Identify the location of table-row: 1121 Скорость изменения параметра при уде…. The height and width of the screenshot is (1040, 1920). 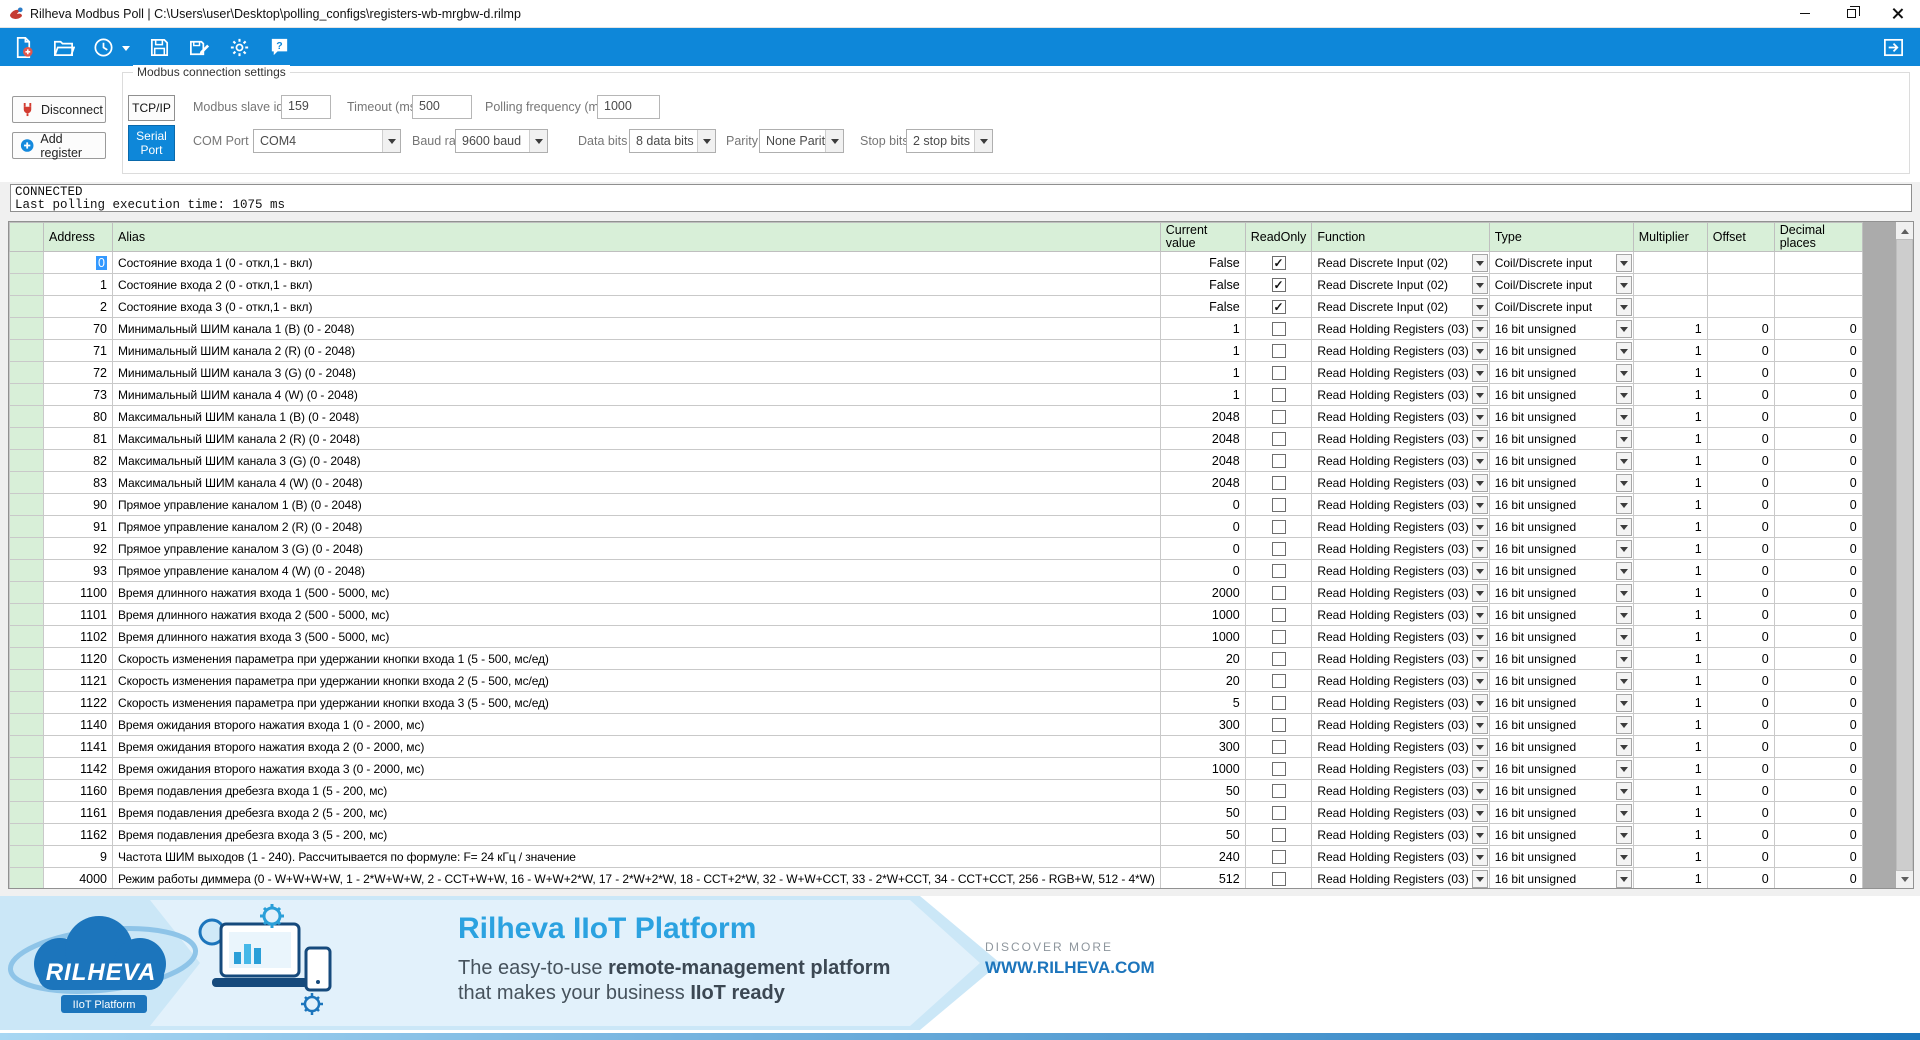
(936, 680).